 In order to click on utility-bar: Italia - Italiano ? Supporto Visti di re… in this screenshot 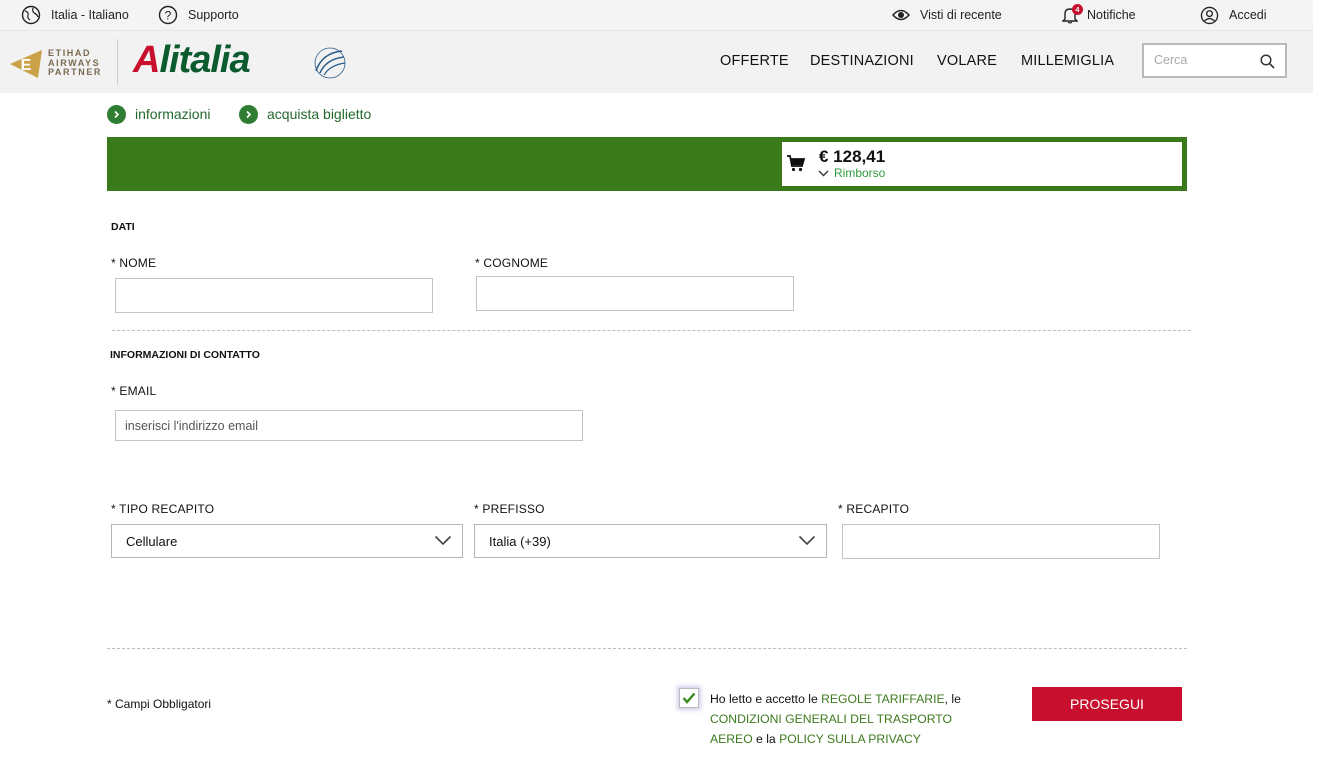, I will do `click(656, 15)`.